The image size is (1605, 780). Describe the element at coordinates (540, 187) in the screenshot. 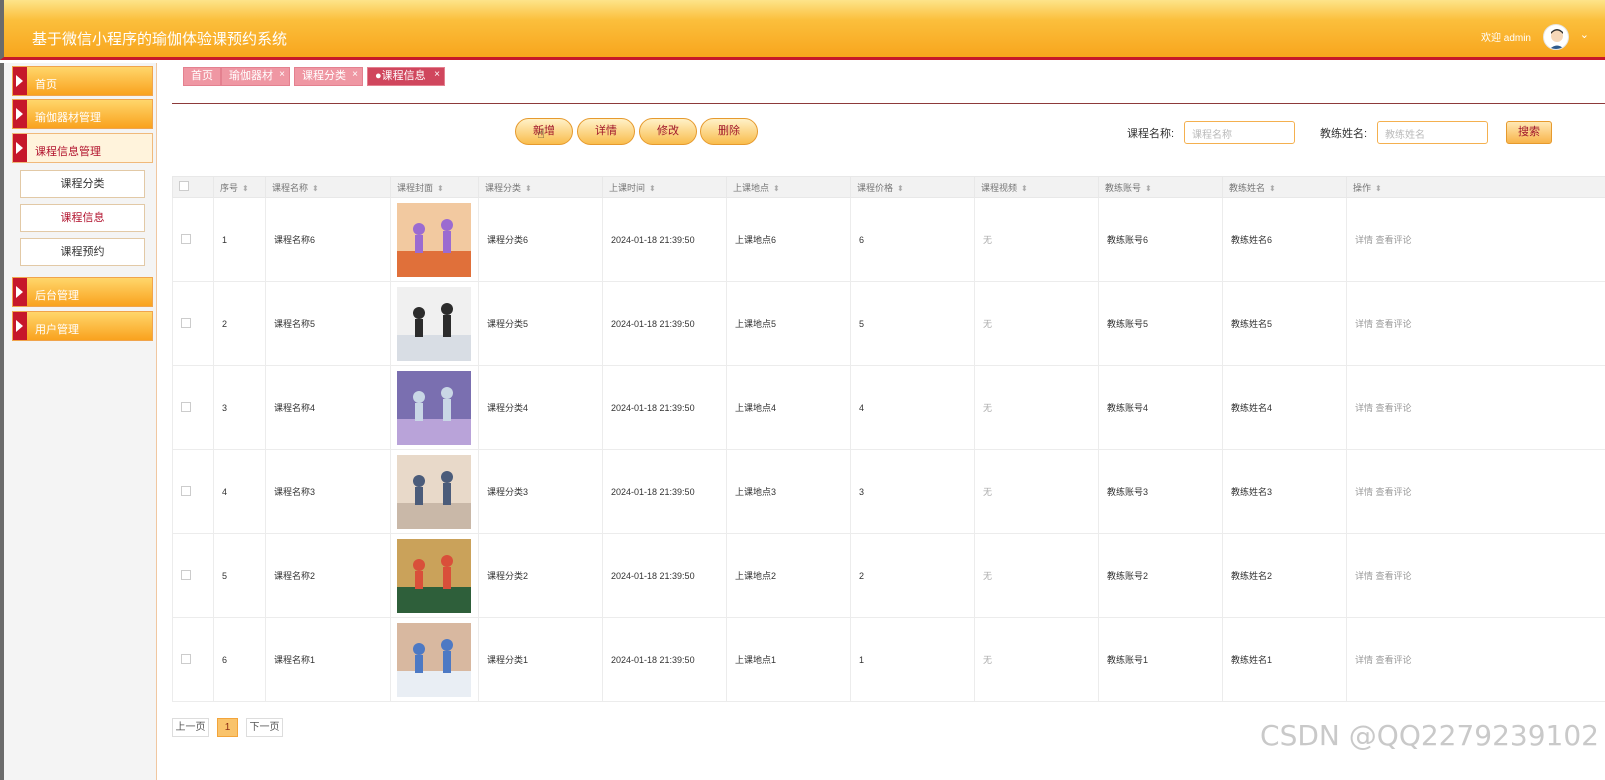

I see `column-header: 课程分类 ⬍` at that location.